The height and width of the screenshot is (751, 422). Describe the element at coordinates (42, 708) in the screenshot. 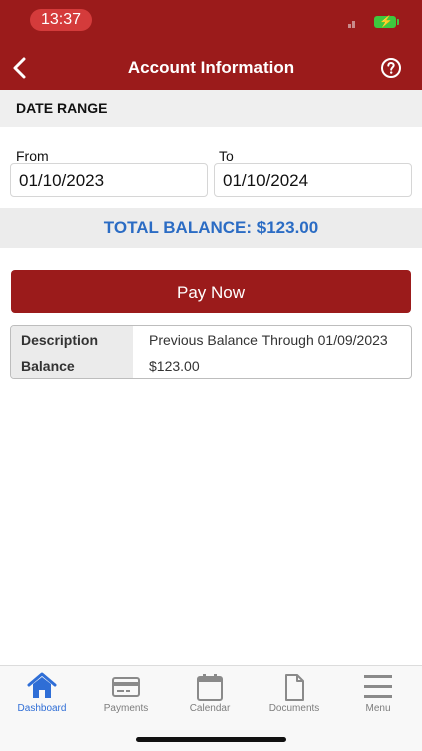

I see `tab-label-dashboard: Dashboard` at that location.